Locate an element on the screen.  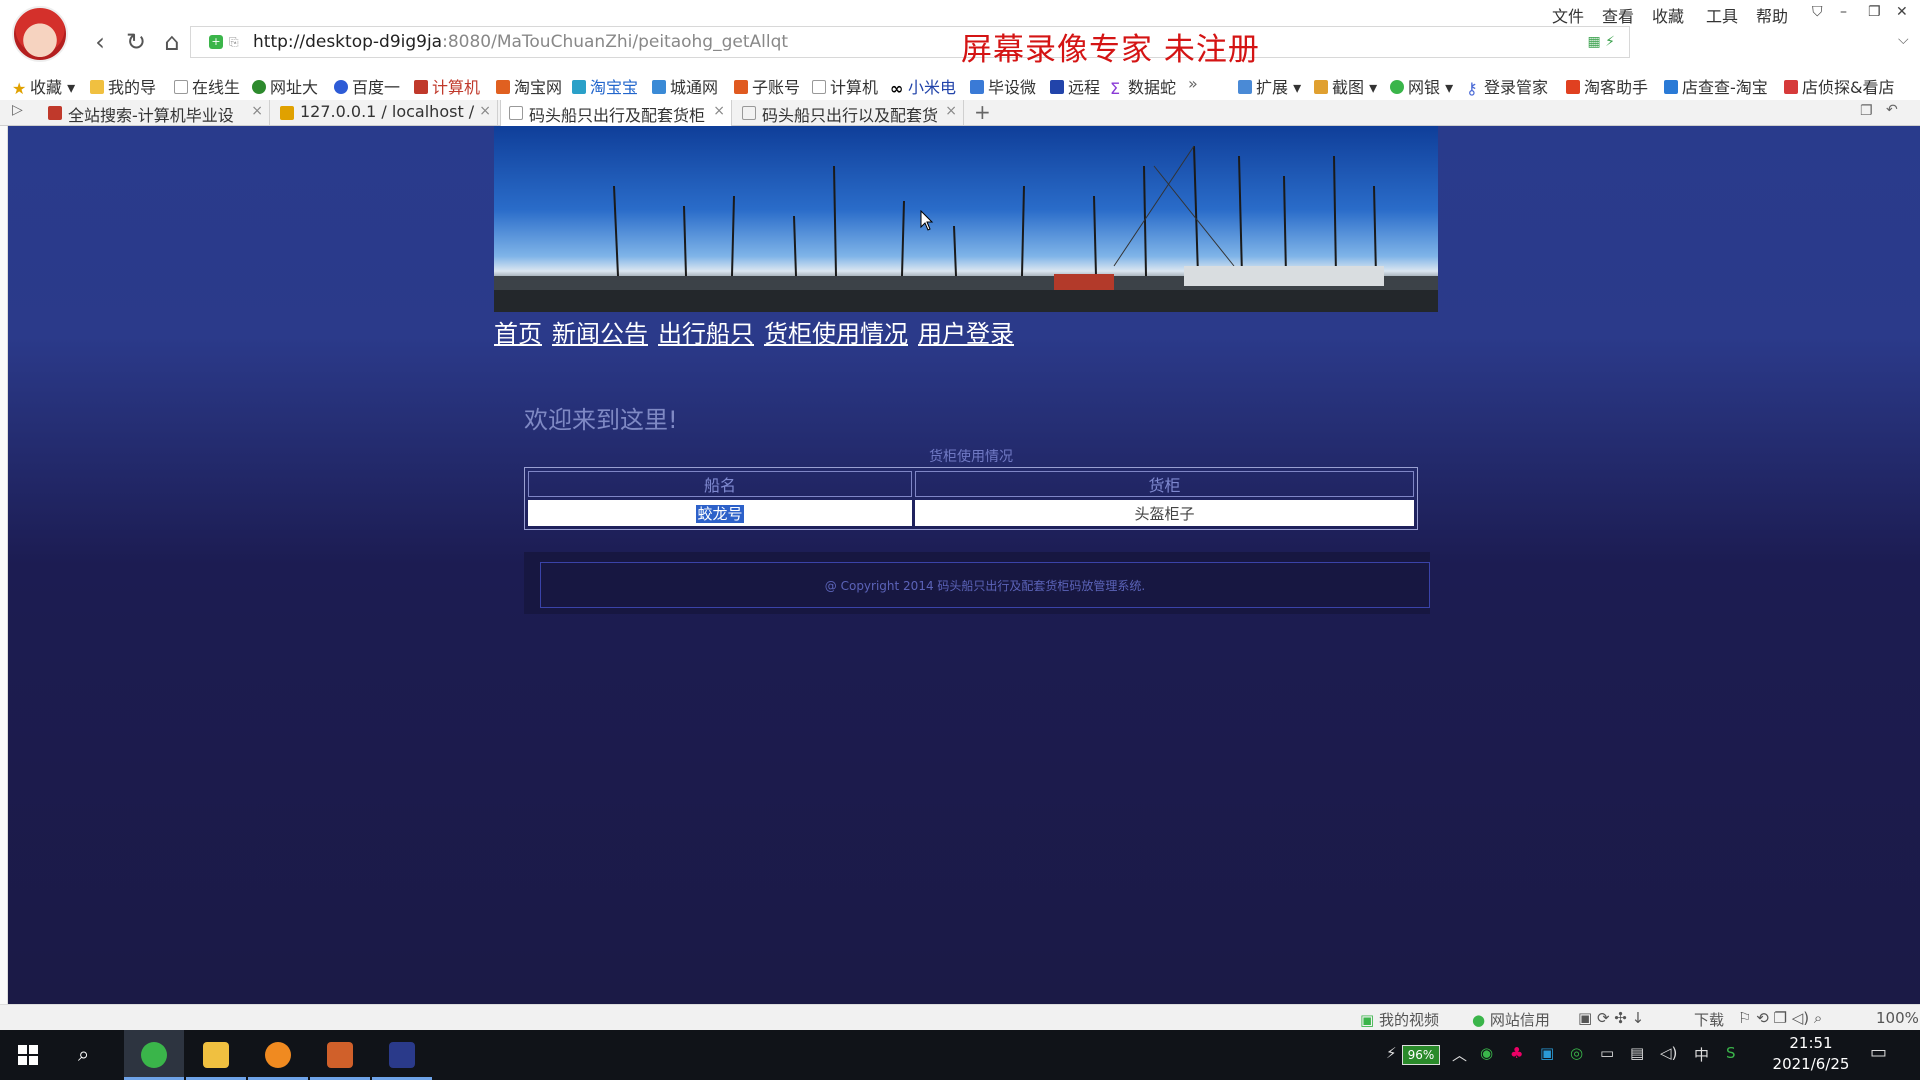
url-dropdown-icon: ⌵ is located at coordinates (1903, 40).